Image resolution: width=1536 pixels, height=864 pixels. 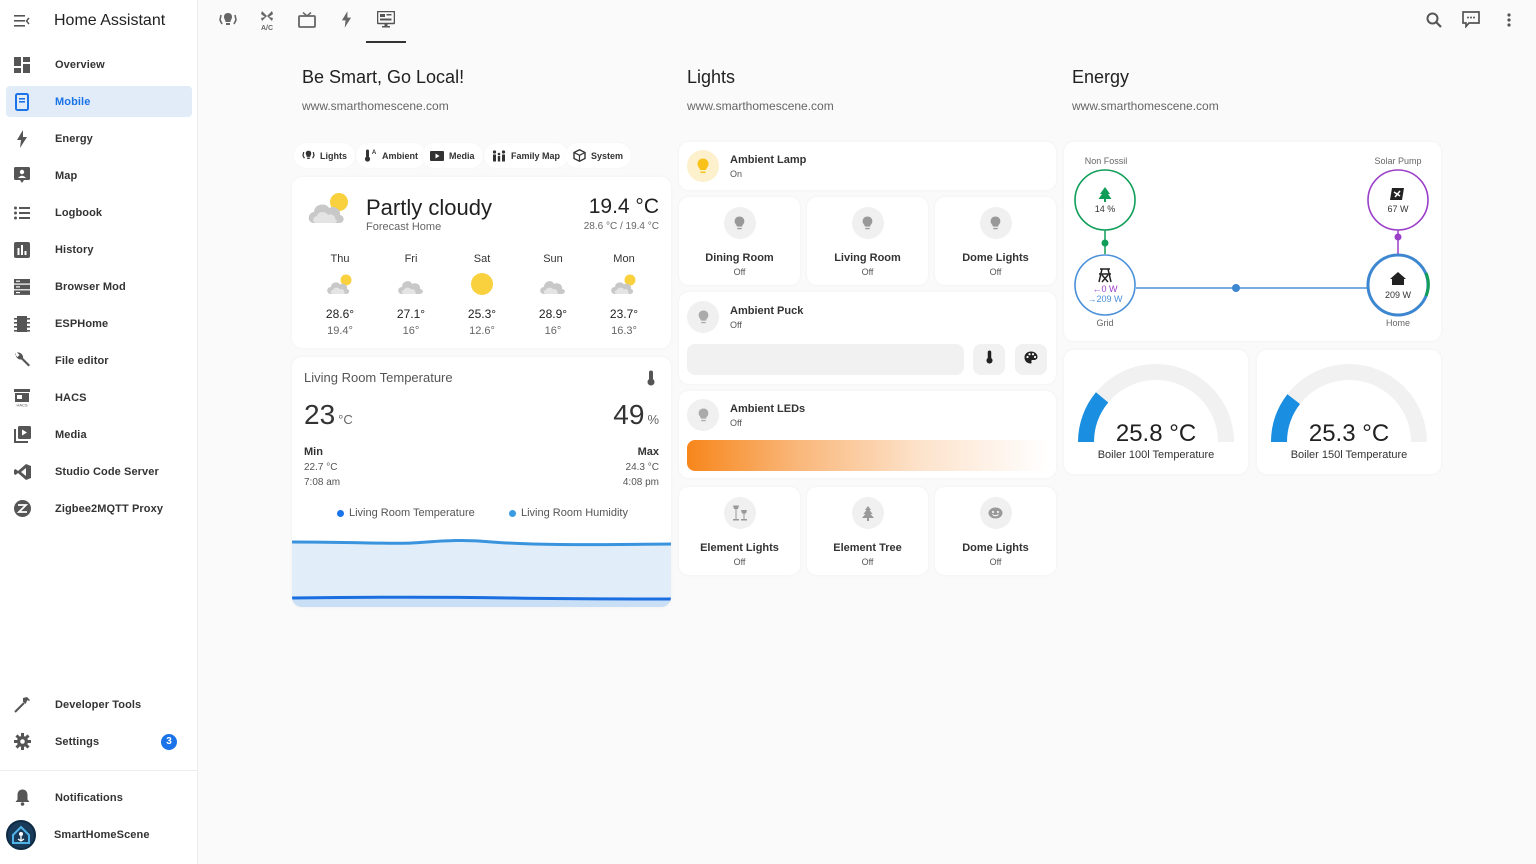 What do you see at coordinates (867, 166) in the screenshot?
I see `ambient-lamp-tile: Ambient Lamp On` at bounding box center [867, 166].